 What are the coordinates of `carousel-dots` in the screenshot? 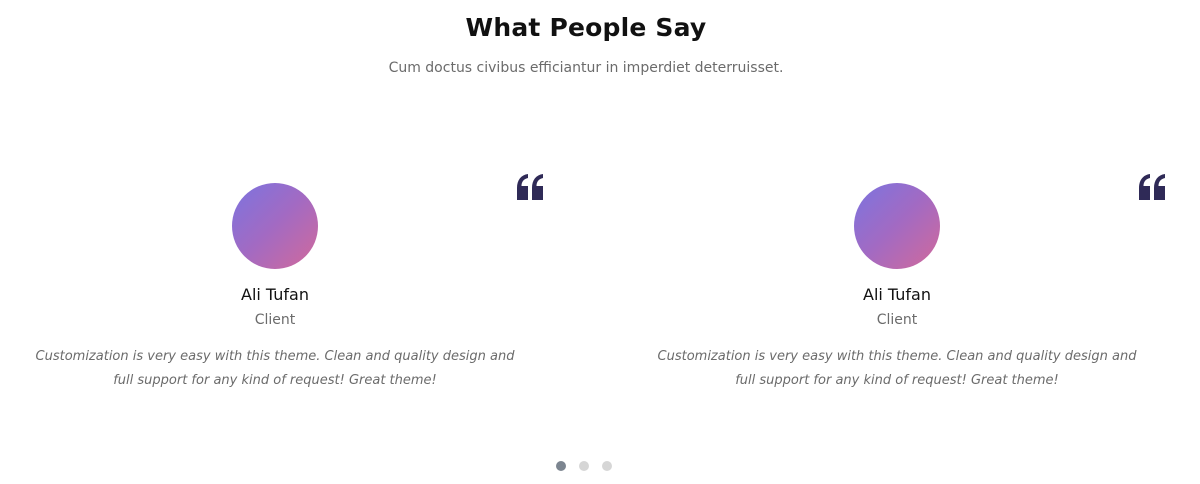 It's located at (584, 467).